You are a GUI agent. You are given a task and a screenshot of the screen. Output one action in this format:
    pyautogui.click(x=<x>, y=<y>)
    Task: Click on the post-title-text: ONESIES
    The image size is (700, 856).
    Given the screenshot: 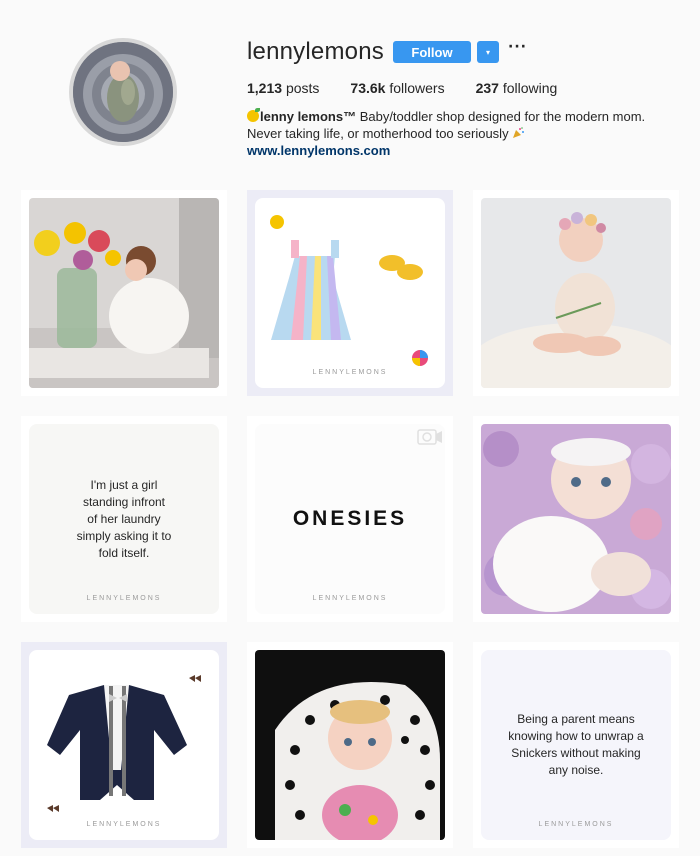 What is the action you would take?
    pyautogui.click(x=350, y=518)
    